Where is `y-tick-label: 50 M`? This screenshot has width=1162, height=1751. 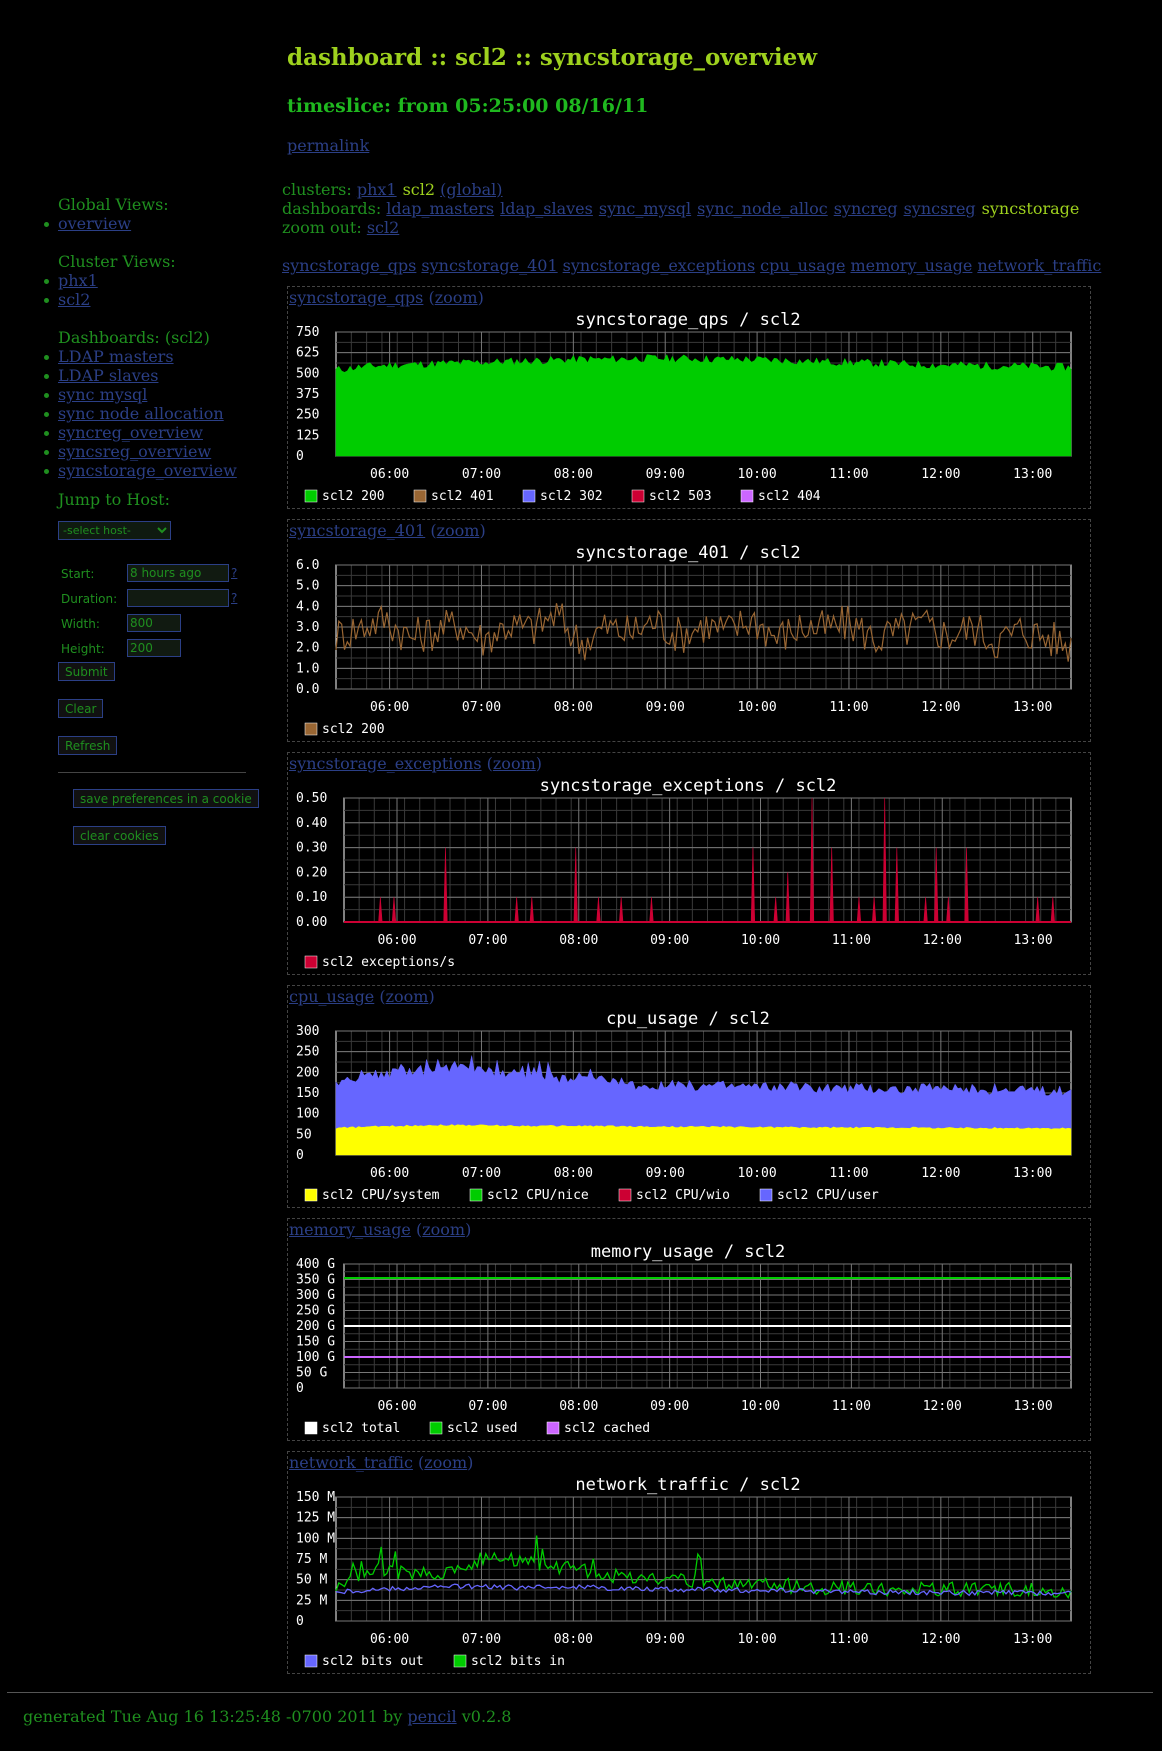
y-tick-label: 50 M is located at coordinates (311, 1580).